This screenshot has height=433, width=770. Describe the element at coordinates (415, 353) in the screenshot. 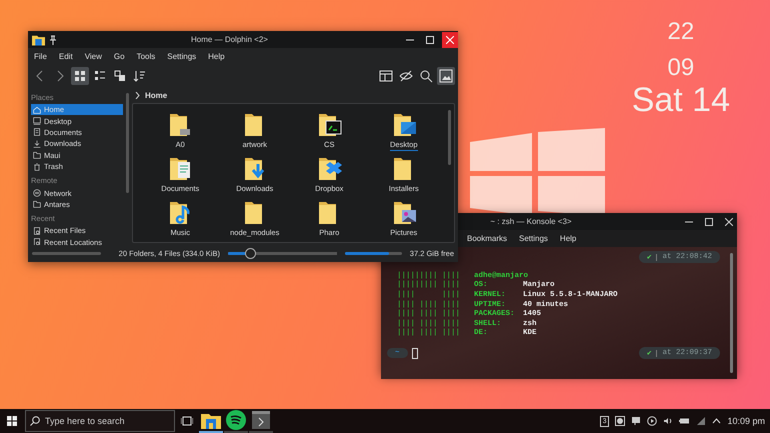

I see `cursor` at that location.